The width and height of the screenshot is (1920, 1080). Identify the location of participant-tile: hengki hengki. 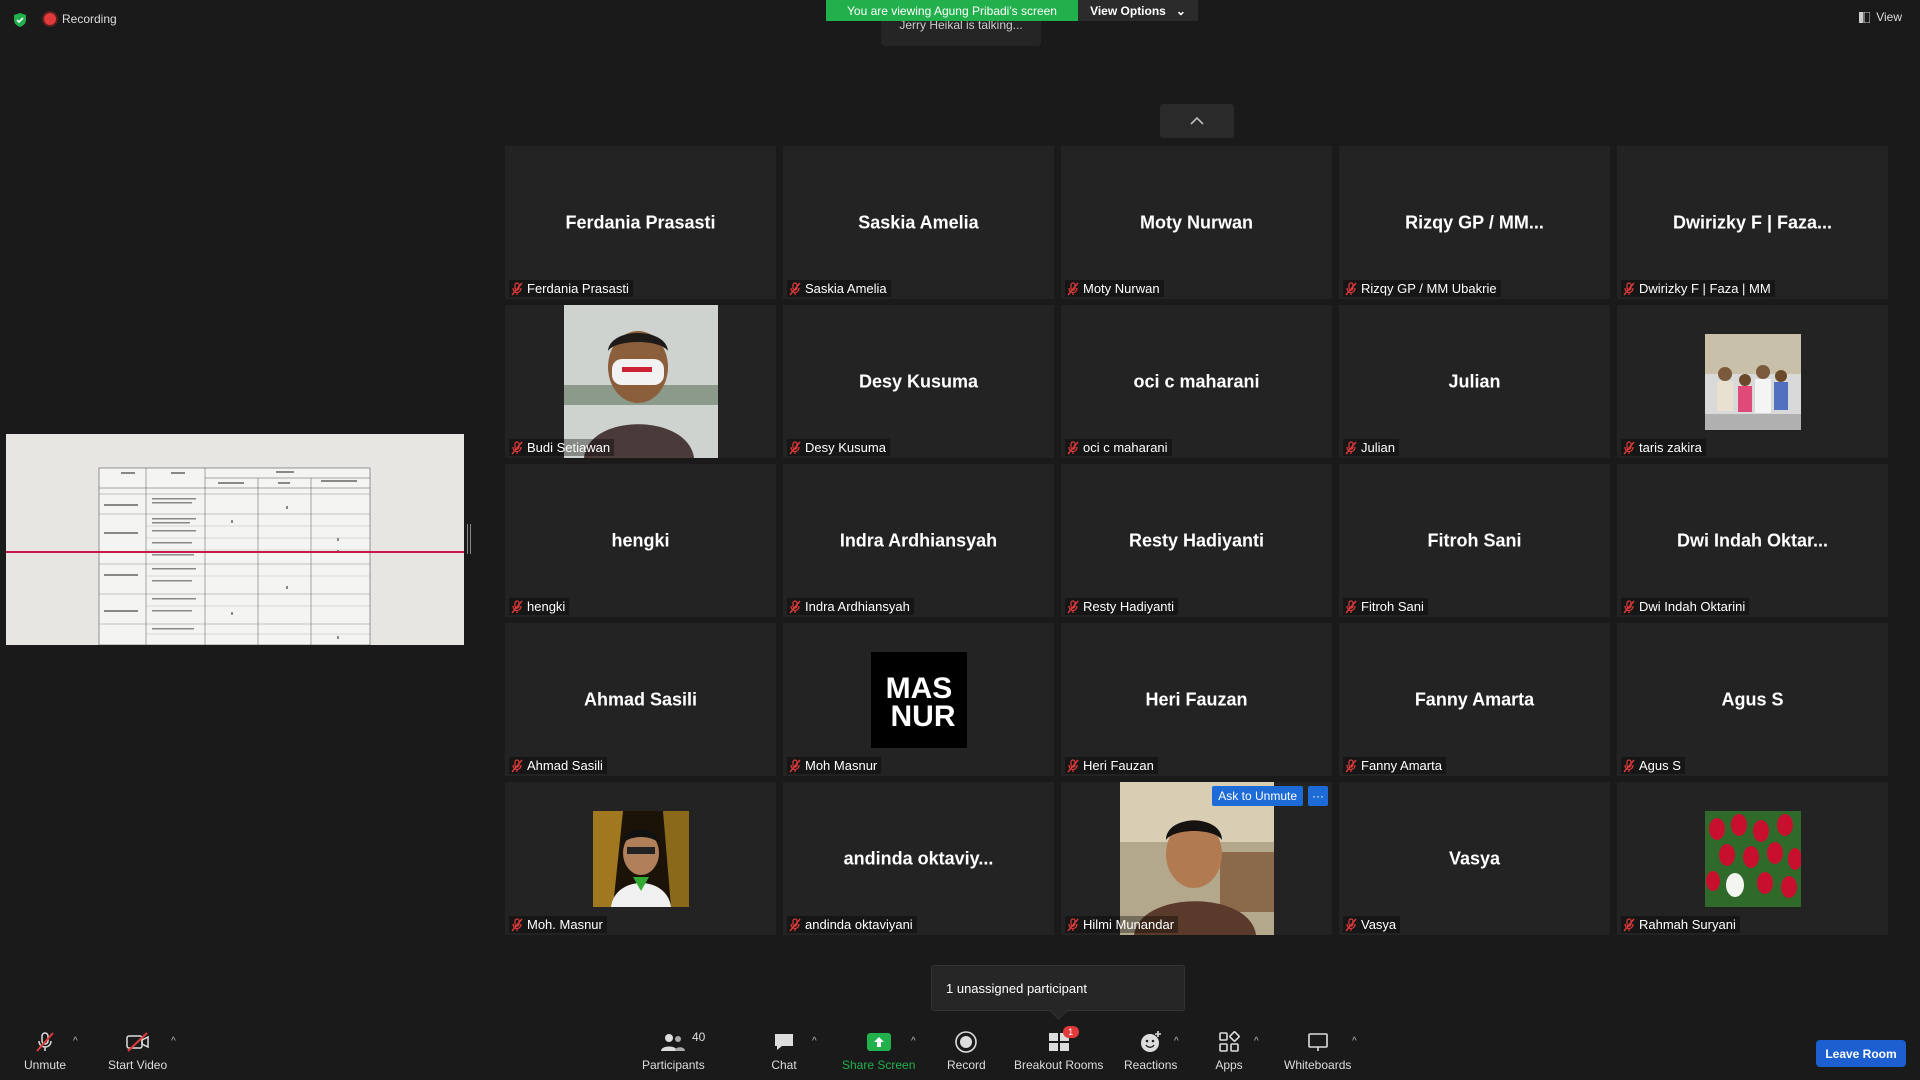
(640, 540).